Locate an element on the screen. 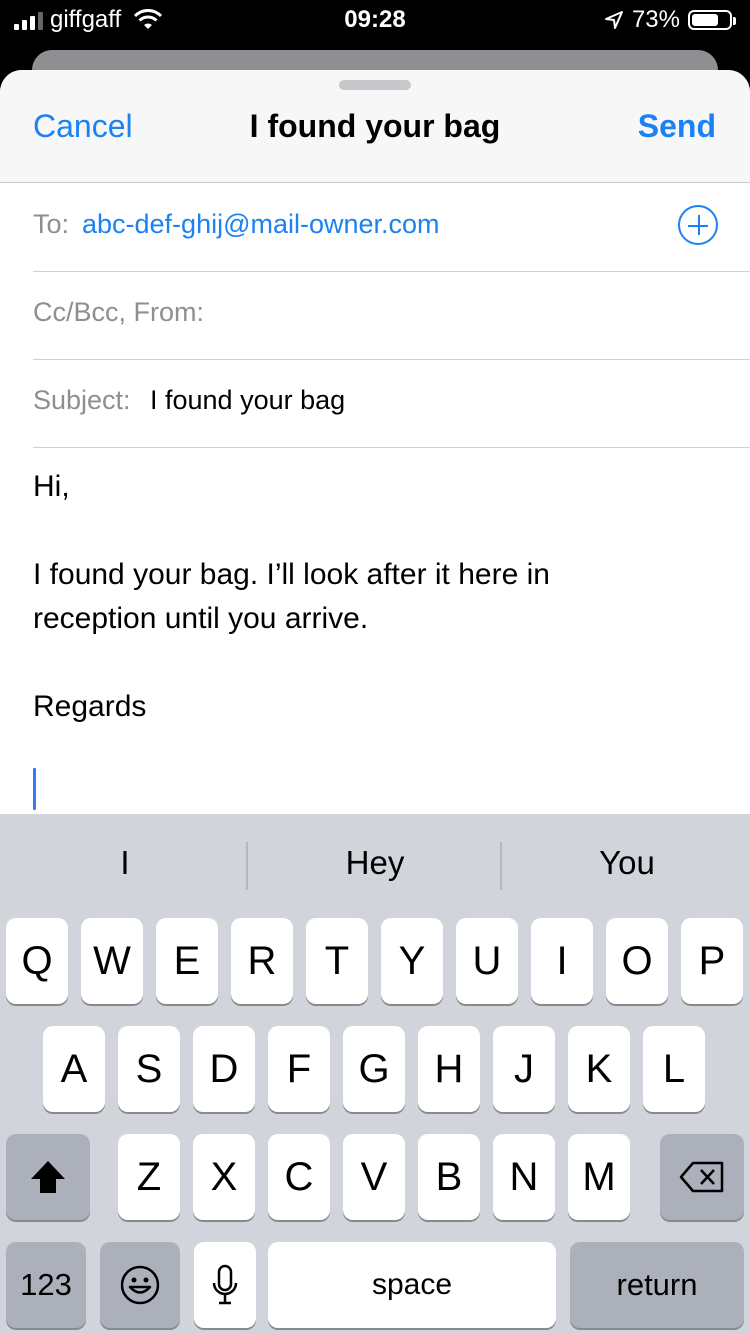  status-right: 73% is located at coordinates (670, 20).